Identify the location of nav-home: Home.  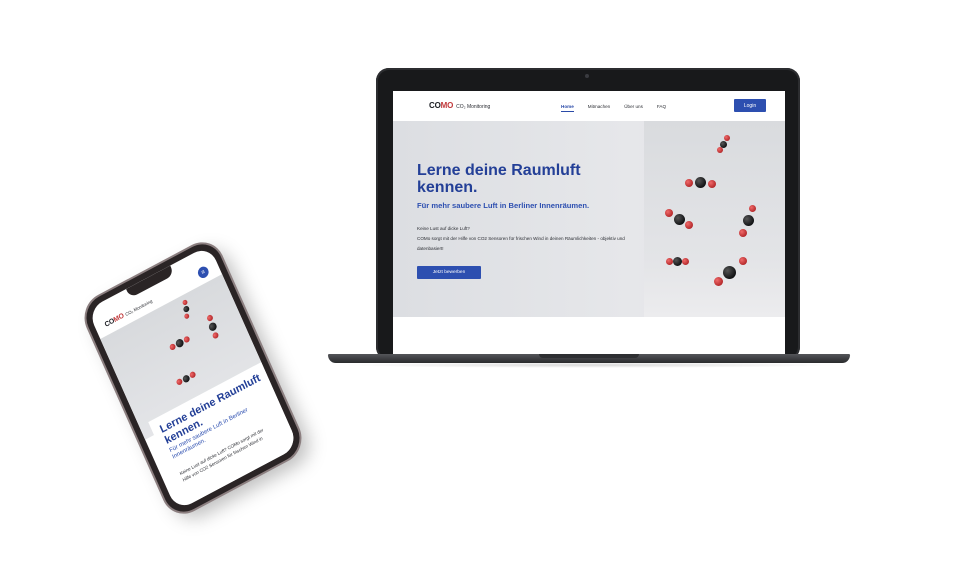
(567, 108).